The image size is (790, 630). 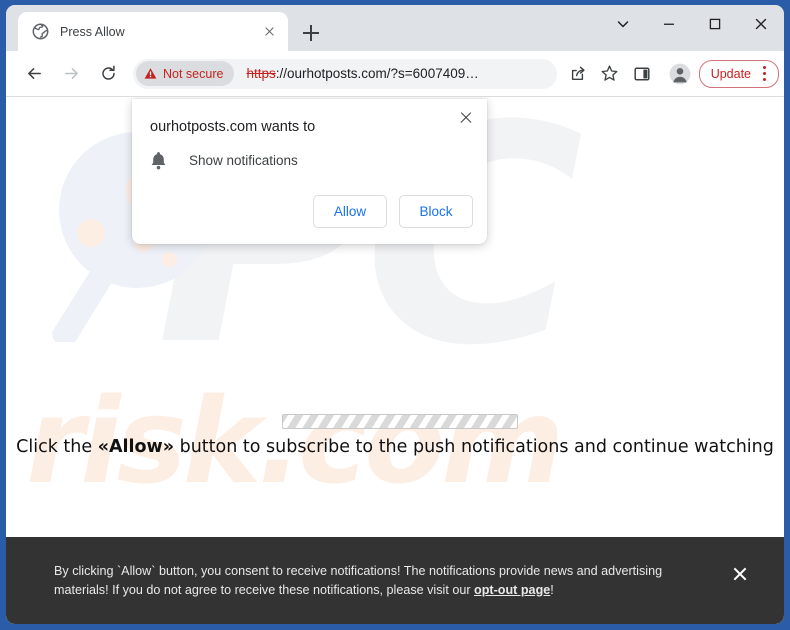 I want to click on globe-icon, so click(x=40, y=31).